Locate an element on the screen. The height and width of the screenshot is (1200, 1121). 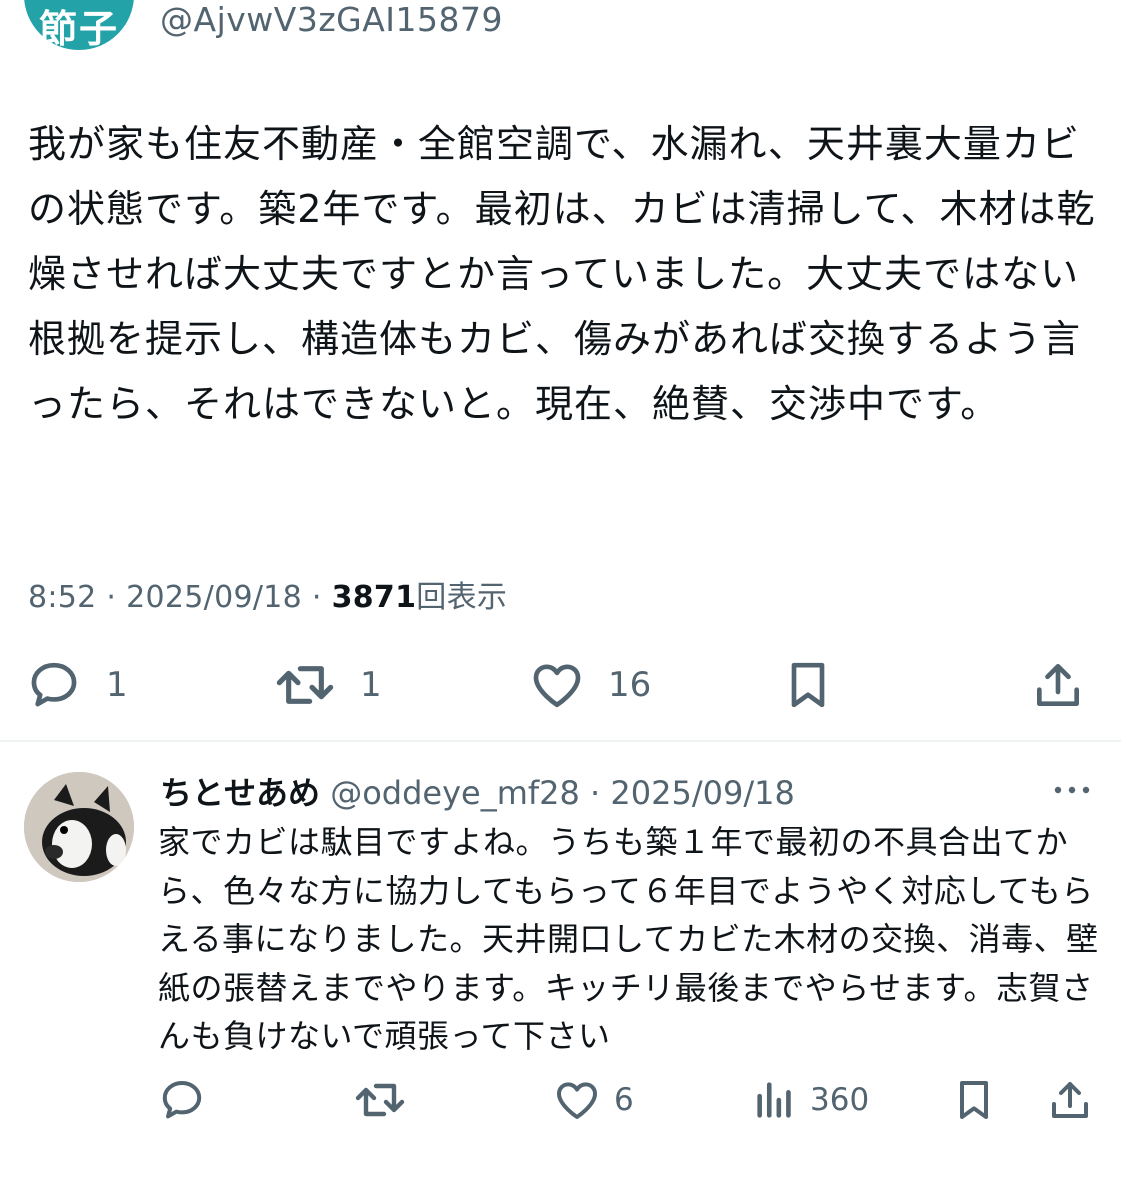
retweet-count: 1 is located at coordinates (371, 685).